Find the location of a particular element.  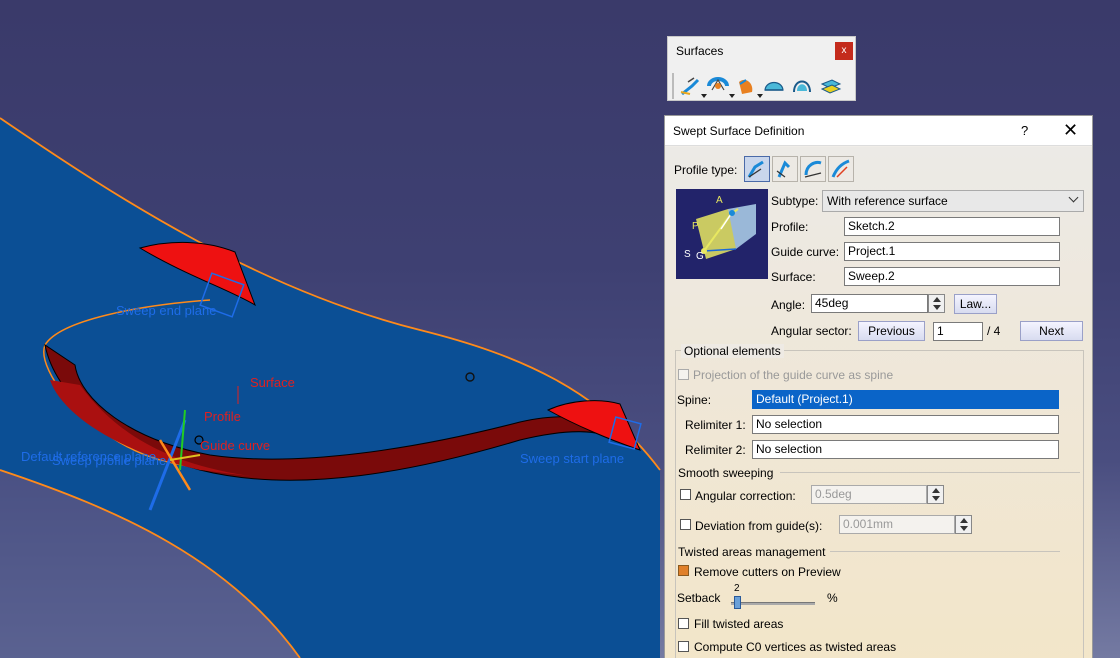

fill-twisted-checkbox is located at coordinates (683, 623).